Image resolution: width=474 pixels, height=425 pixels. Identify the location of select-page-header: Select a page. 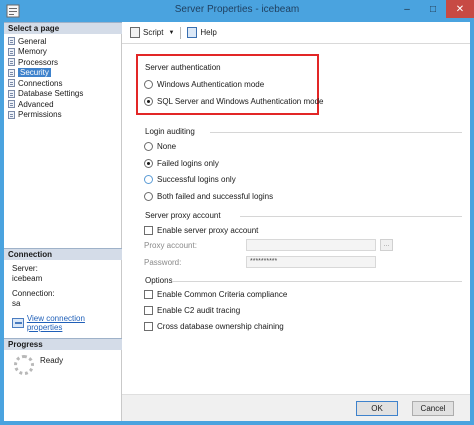
(63, 28).